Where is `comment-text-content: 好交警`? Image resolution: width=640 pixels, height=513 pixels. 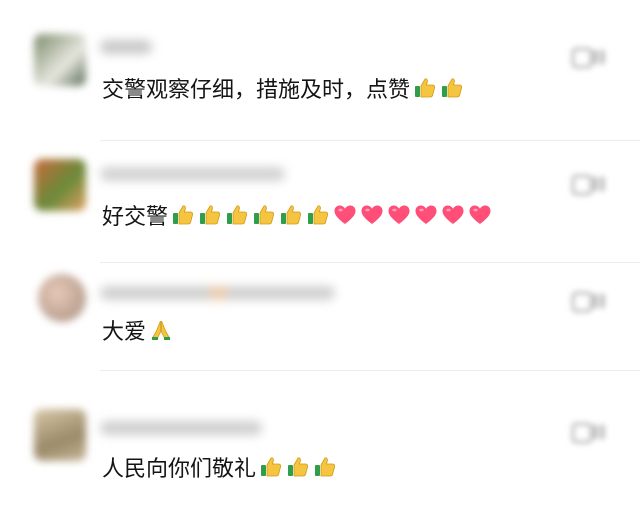 comment-text-content: 好交警 is located at coordinates (135, 217).